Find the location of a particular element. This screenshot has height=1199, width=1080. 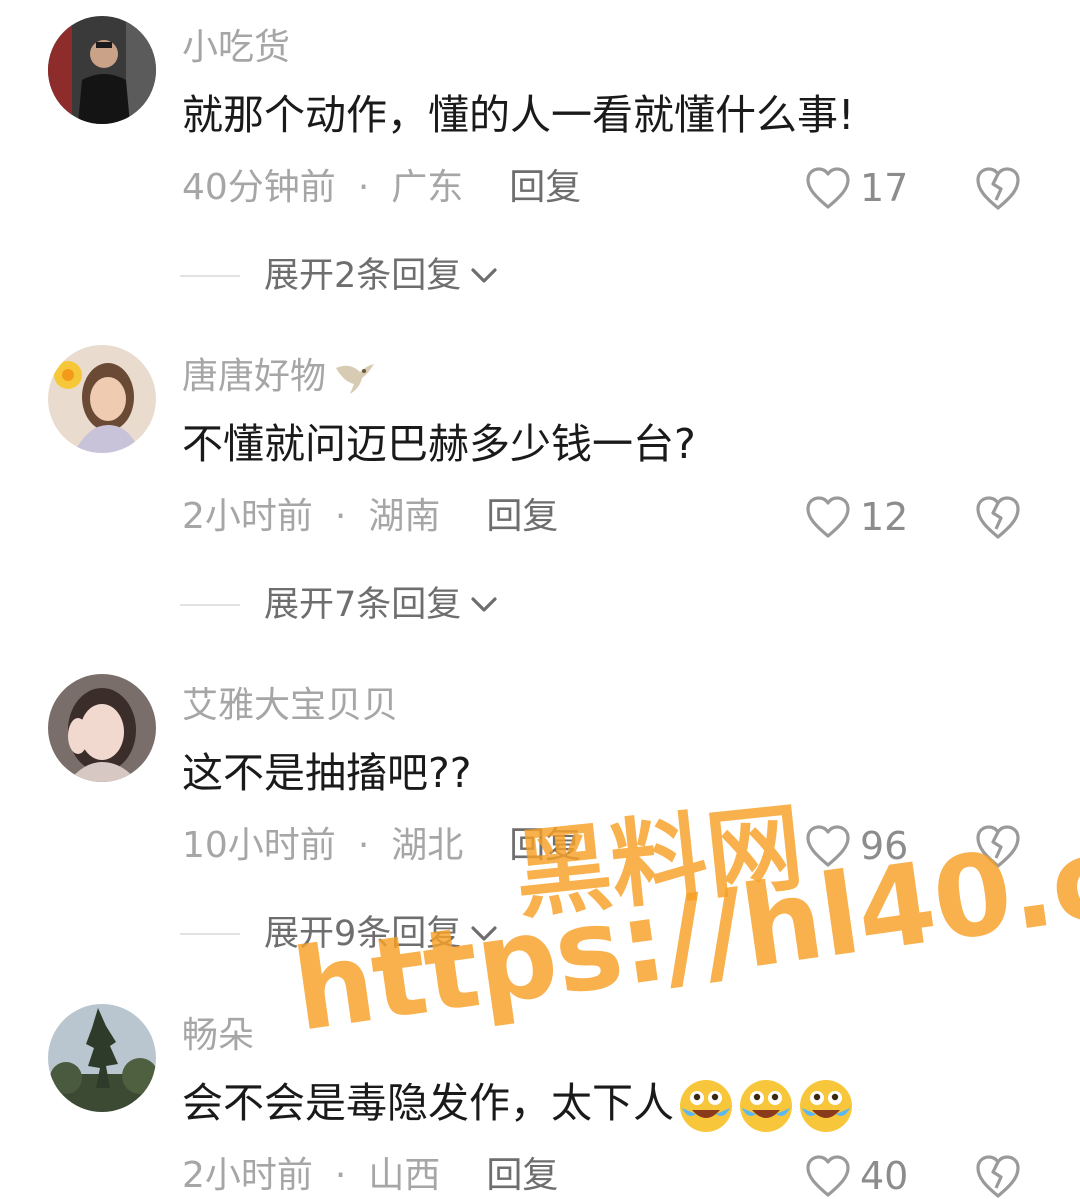

comment-location: 广东 is located at coordinates (427, 187).